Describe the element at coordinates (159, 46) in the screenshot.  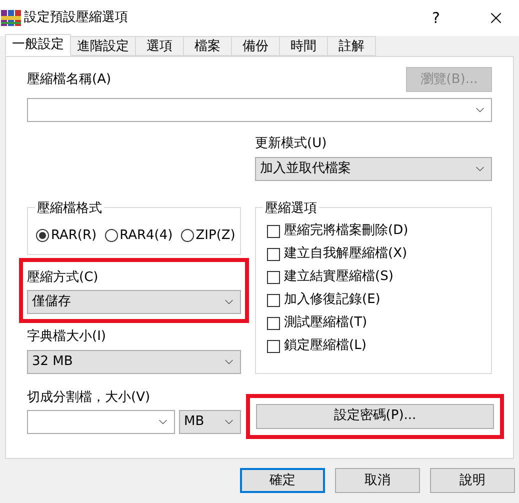
I see `tab: 選項` at that location.